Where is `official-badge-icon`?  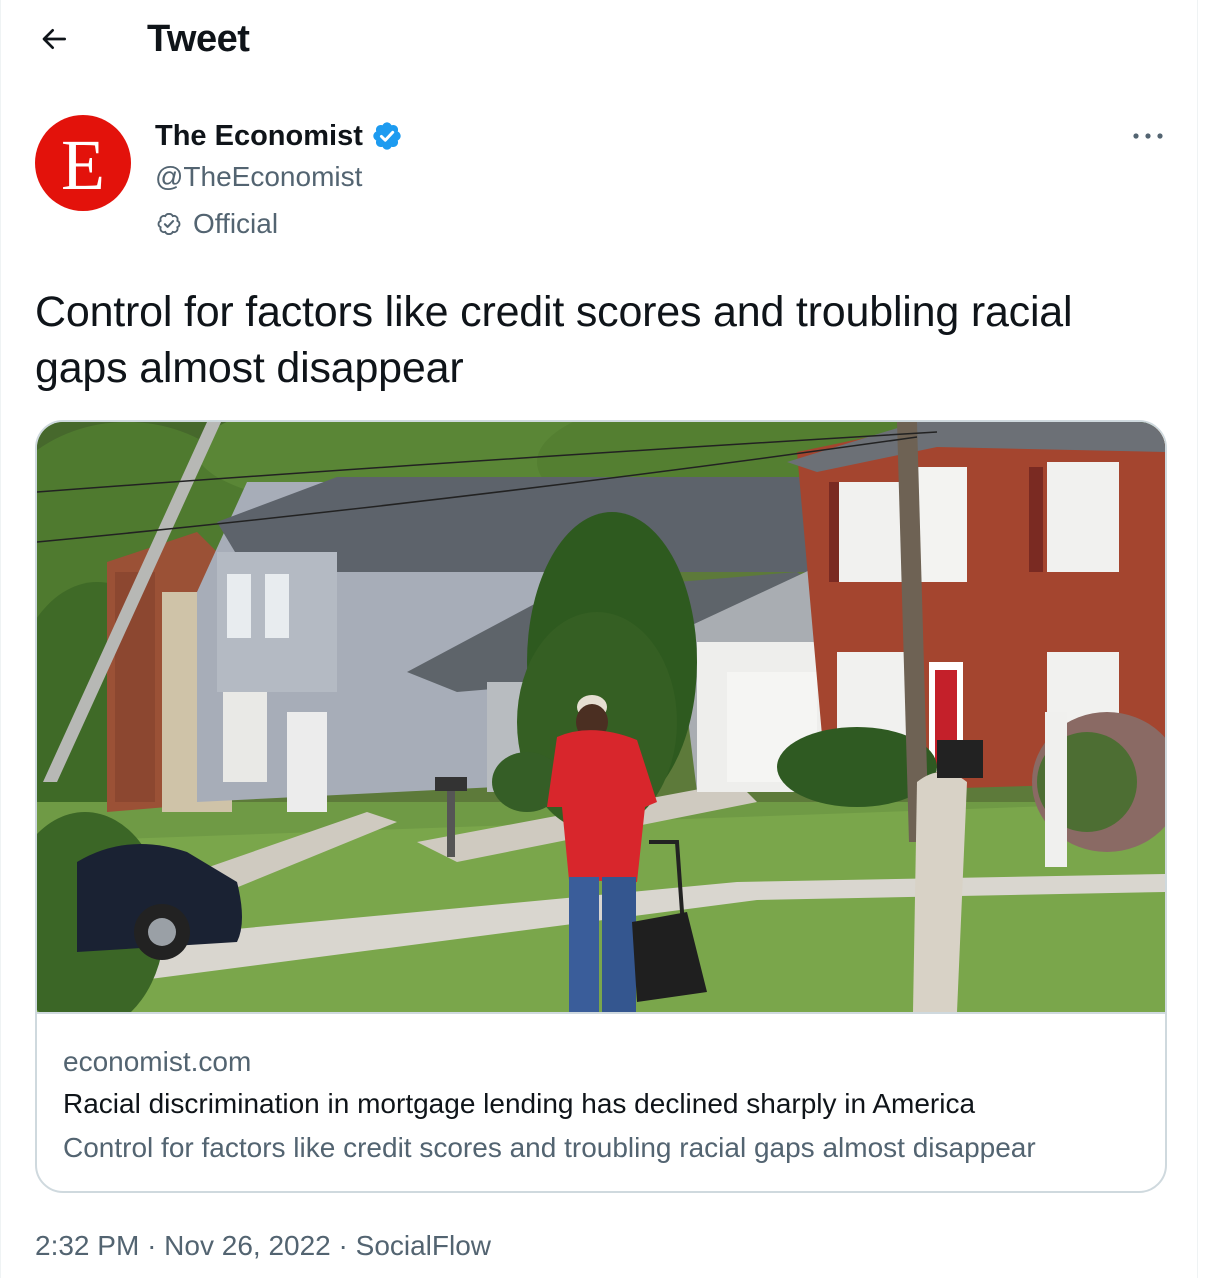
official-badge-icon is located at coordinates (169, 224).